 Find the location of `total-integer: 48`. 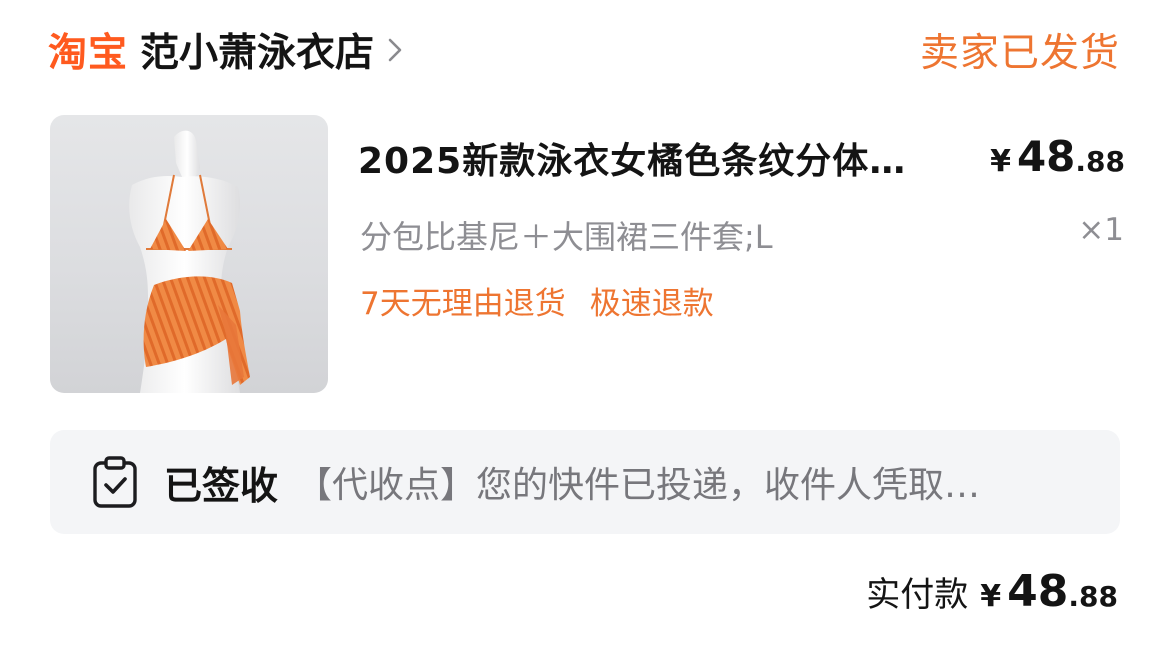

total-integer: 48 is located at coordinates (1038, 591).